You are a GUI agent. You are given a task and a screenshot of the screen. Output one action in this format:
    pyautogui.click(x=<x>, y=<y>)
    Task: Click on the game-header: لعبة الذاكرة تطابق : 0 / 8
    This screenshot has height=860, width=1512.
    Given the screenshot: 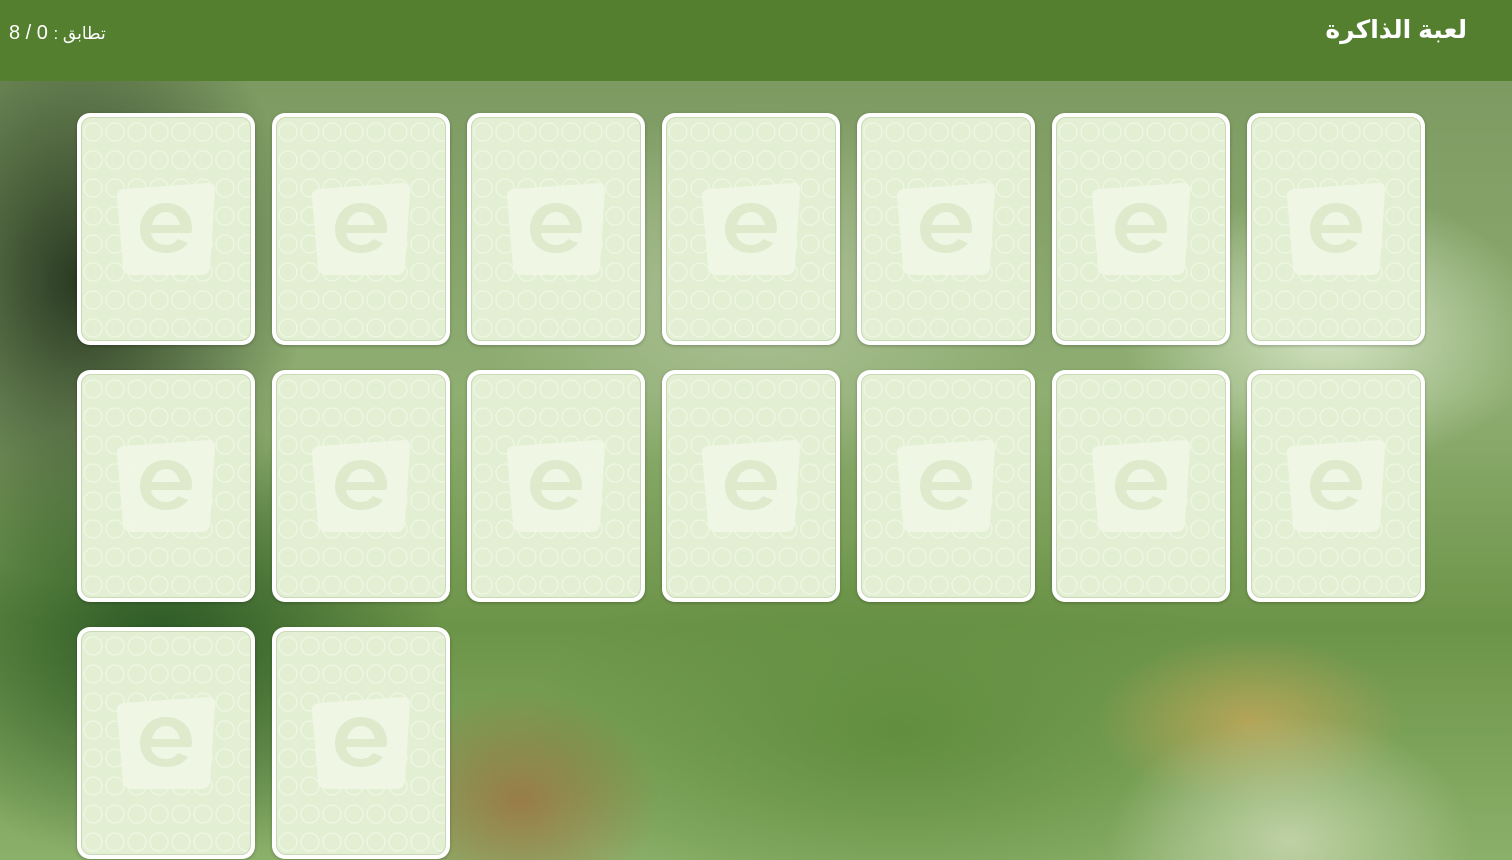 What is the action you would take?
    pyautogui.click(x=756, y=40)
    